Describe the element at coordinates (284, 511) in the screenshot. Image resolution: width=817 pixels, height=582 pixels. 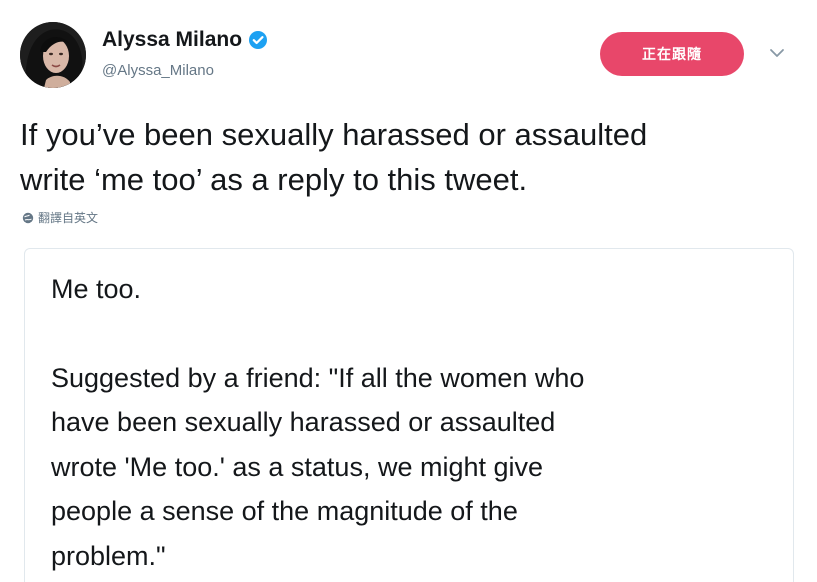
I see `quote-body-line: people a sense of the magnitude of the` at that location.